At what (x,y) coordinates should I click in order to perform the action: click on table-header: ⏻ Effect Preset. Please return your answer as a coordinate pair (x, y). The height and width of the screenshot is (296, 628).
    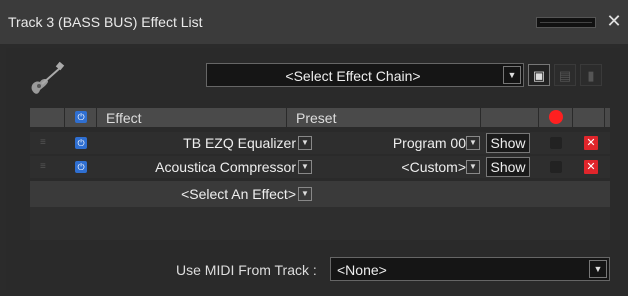
    Looking at the image, I should click on (320, 117).